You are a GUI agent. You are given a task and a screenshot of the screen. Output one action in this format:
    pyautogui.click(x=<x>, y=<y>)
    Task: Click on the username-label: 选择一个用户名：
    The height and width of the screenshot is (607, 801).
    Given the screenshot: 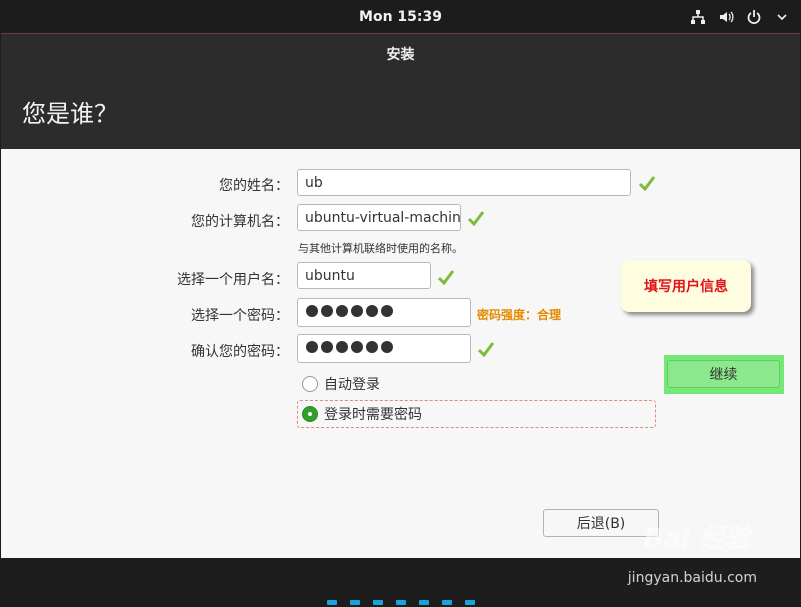 What is the action you would take?
    pyautogui.click(x=233, y=280)
    